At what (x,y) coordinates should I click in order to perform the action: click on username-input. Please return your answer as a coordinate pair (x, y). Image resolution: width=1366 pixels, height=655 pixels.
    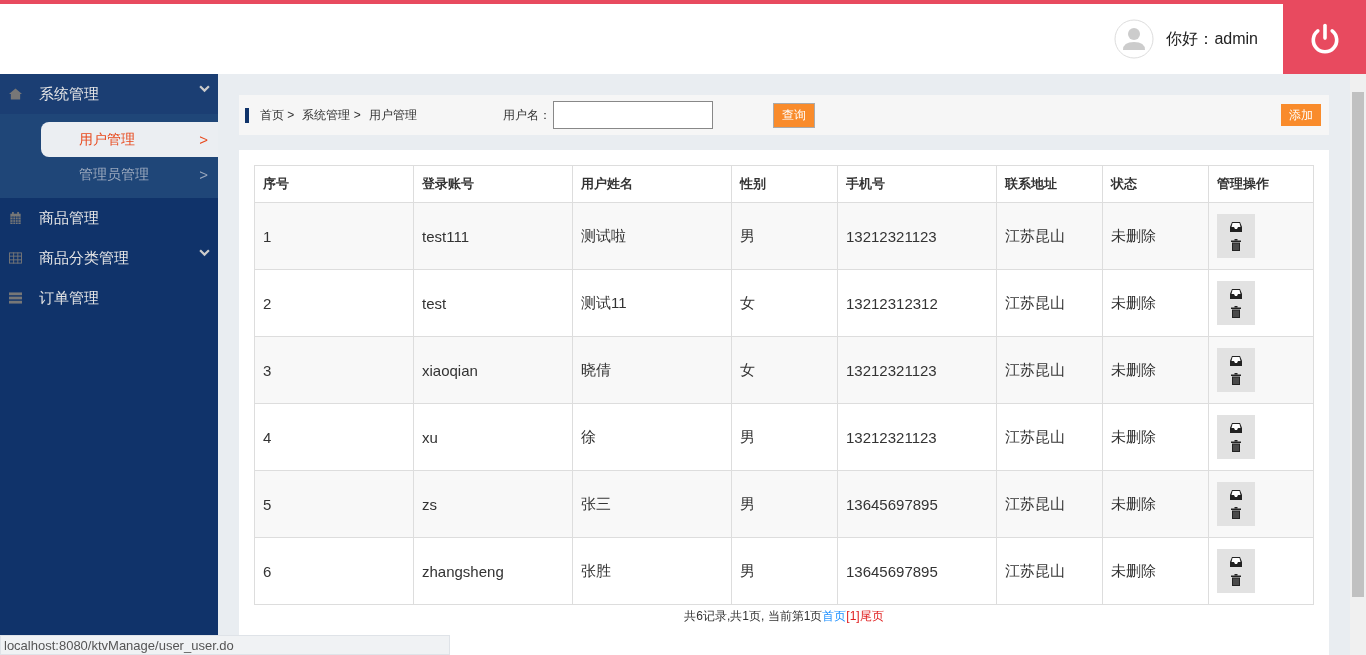
    Looking at the image, I should click on (633, 115).